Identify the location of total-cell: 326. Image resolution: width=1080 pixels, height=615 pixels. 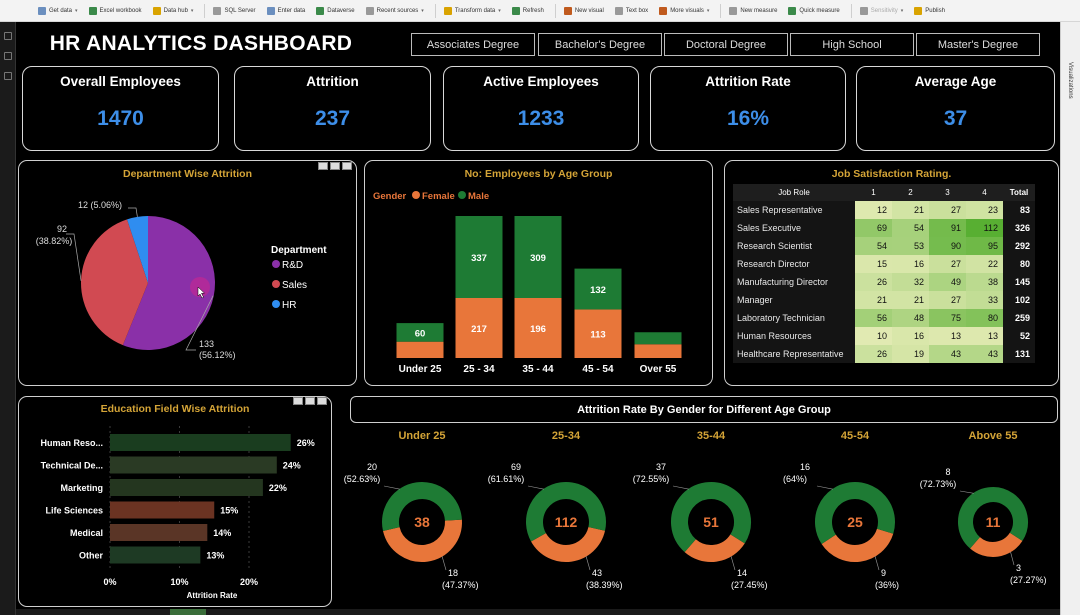
(1019, 228).